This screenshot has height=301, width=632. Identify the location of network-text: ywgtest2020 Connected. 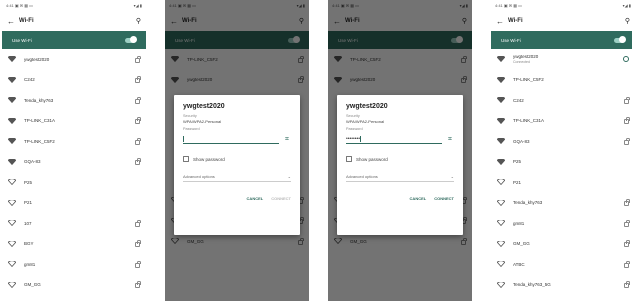
(568, 59).